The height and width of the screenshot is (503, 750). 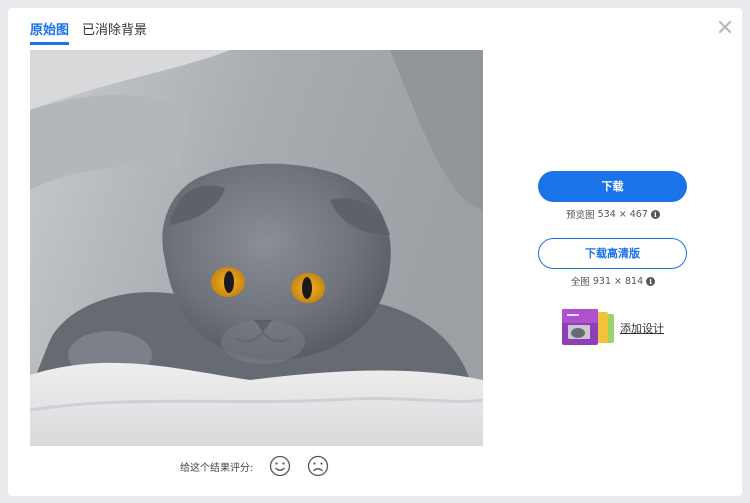 What do you see at coordinates (217, 468) in the screenshot?
I see `rating-label: 给这个结果评分:` at bounding box center [217, 468].